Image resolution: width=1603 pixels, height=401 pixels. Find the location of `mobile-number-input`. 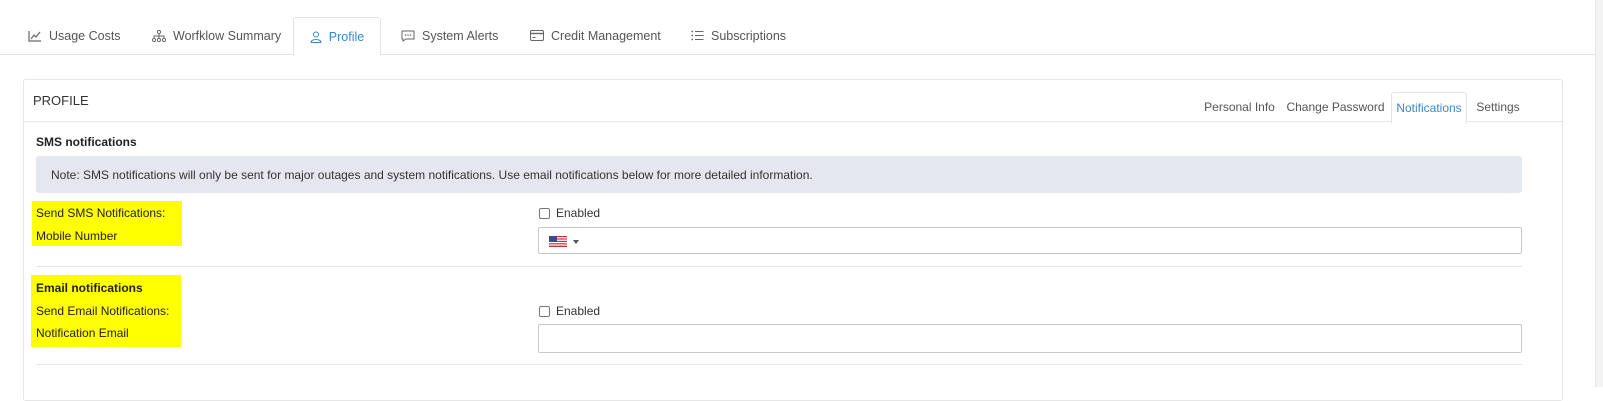

mobile-number-input is located at coordinates (1030, 240).